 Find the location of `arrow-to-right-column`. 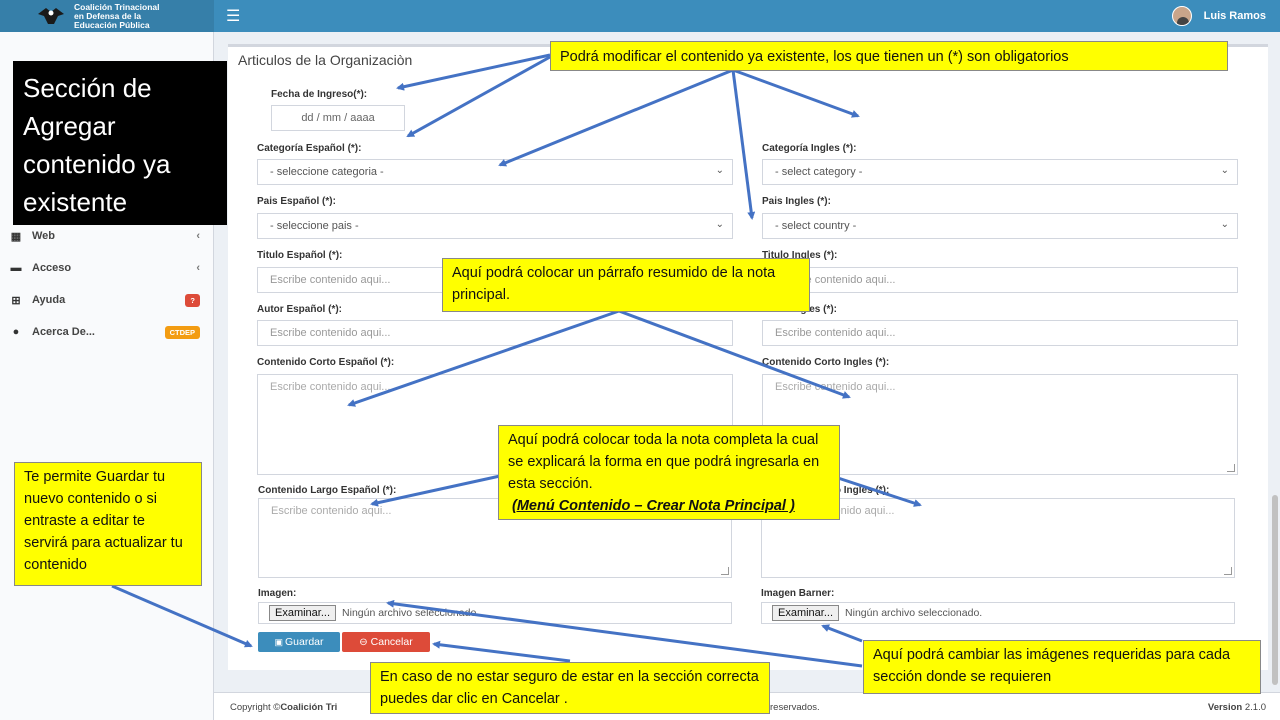

arrow-to-right-column is located at coordinates (796, 93).